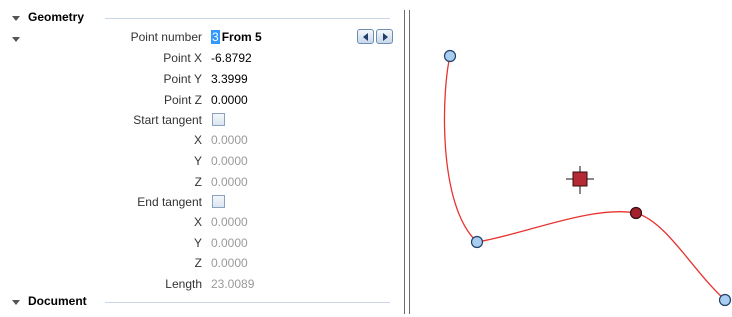  Describe the element at coordinates (229, 161) in the screenshot. I see `start-tangent-y-field: 0.0000` at that location.